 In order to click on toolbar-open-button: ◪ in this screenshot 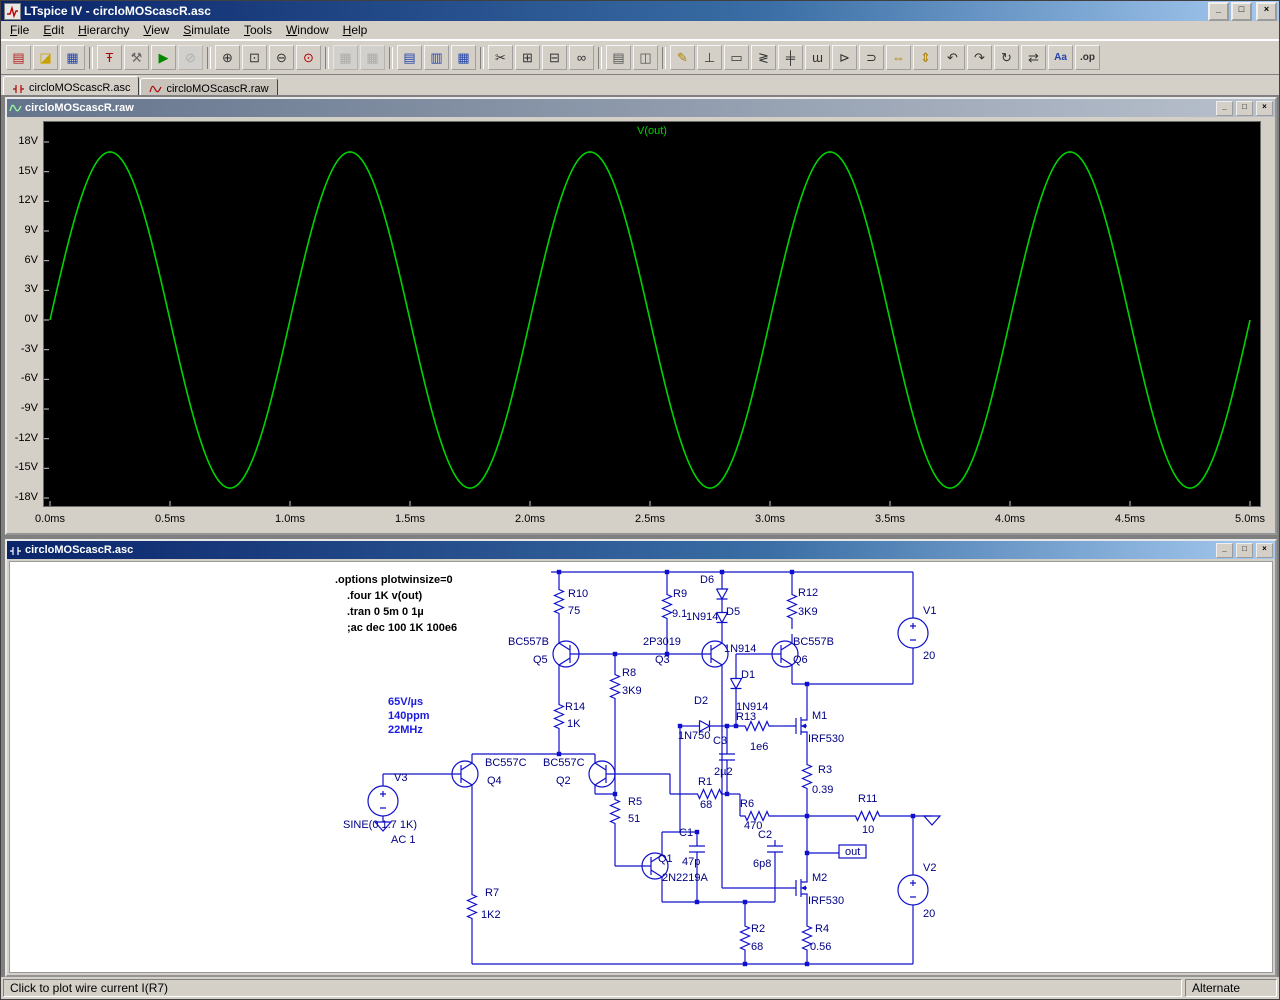, I will do `click(45, 57)`.